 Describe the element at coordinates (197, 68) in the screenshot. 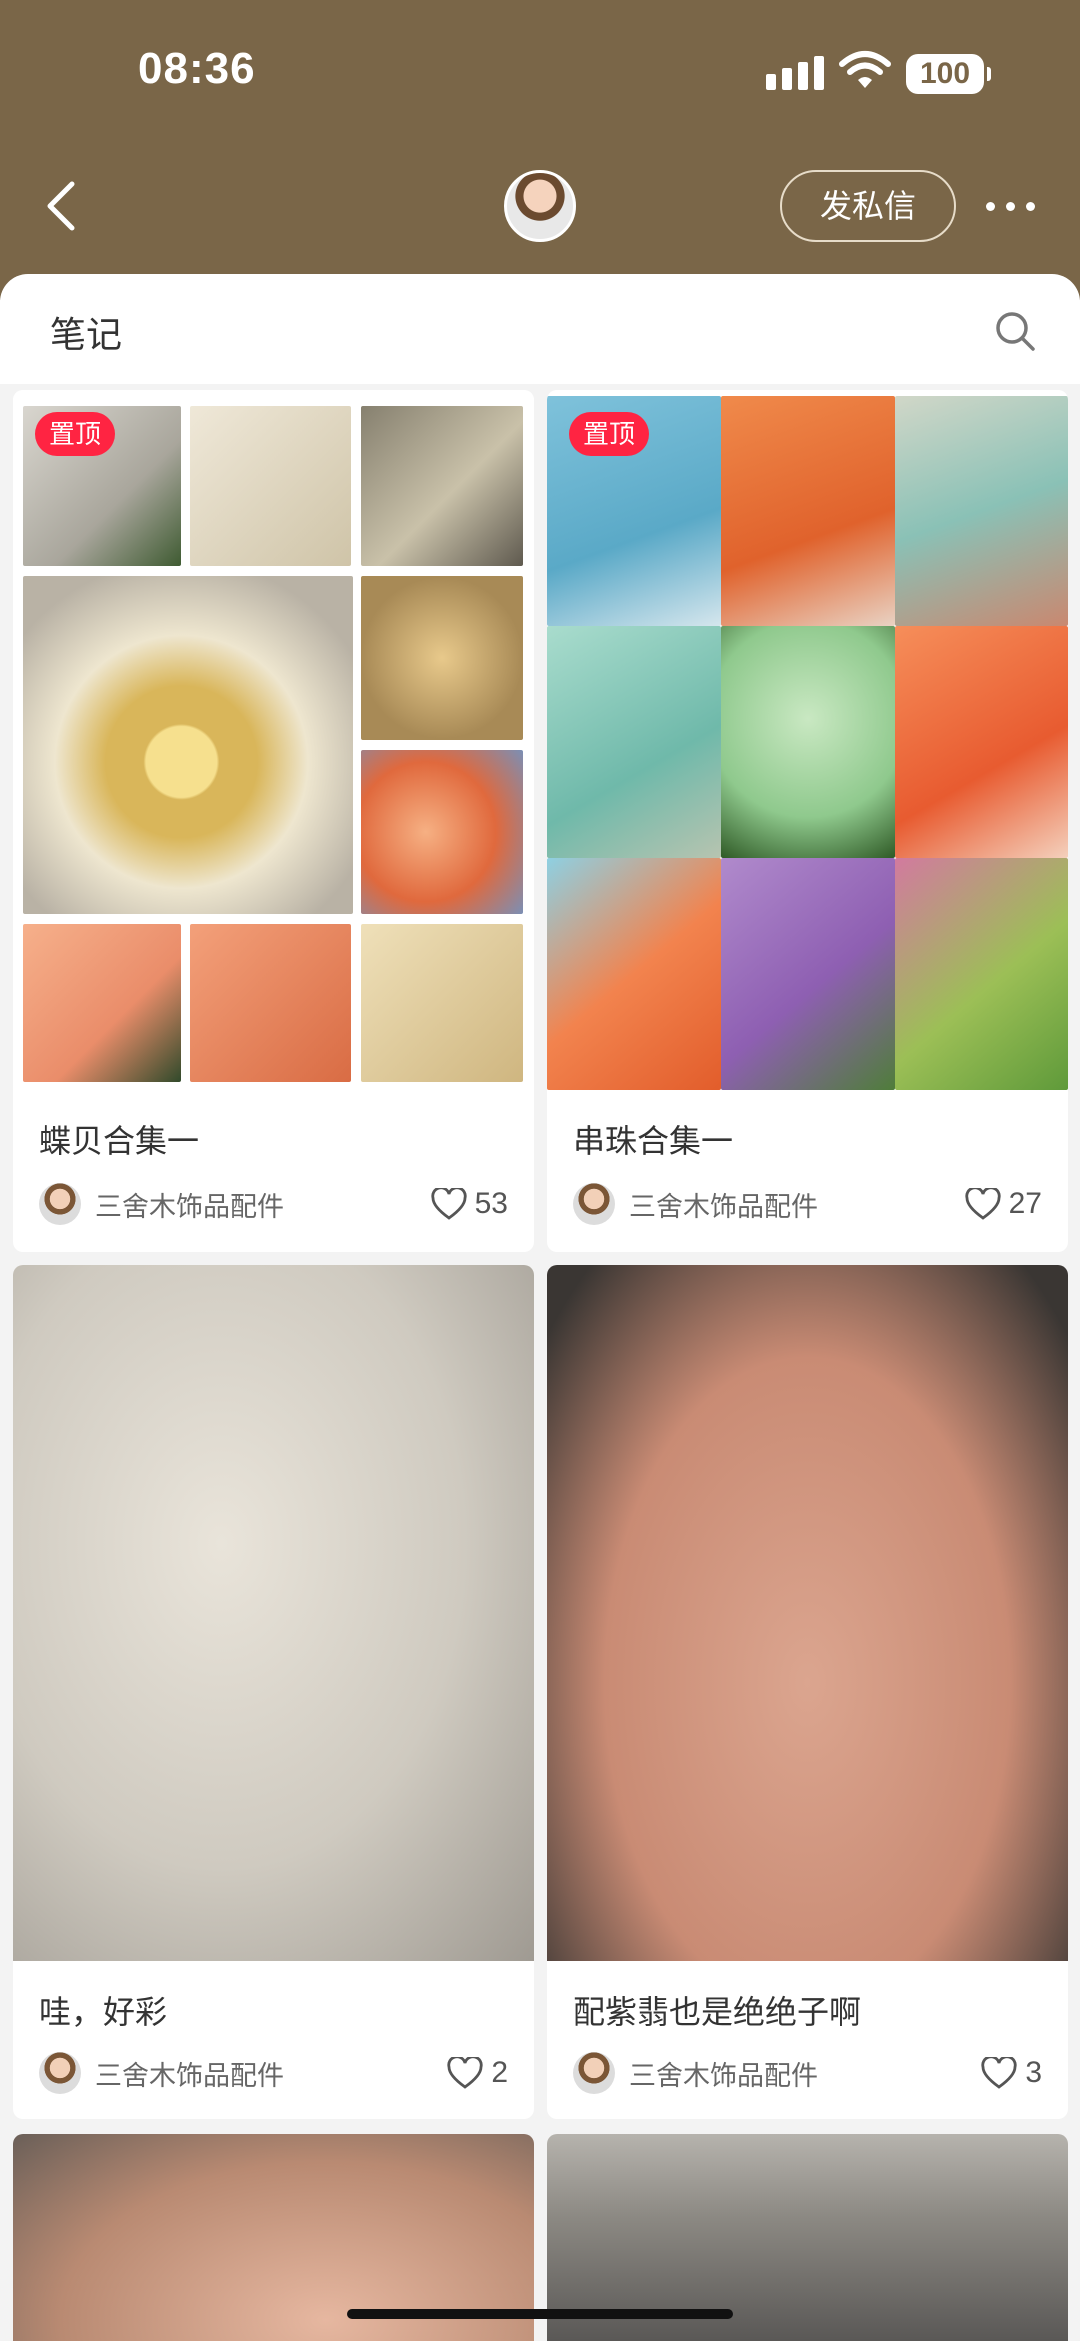

I see `status-time: 08:36` at that location.